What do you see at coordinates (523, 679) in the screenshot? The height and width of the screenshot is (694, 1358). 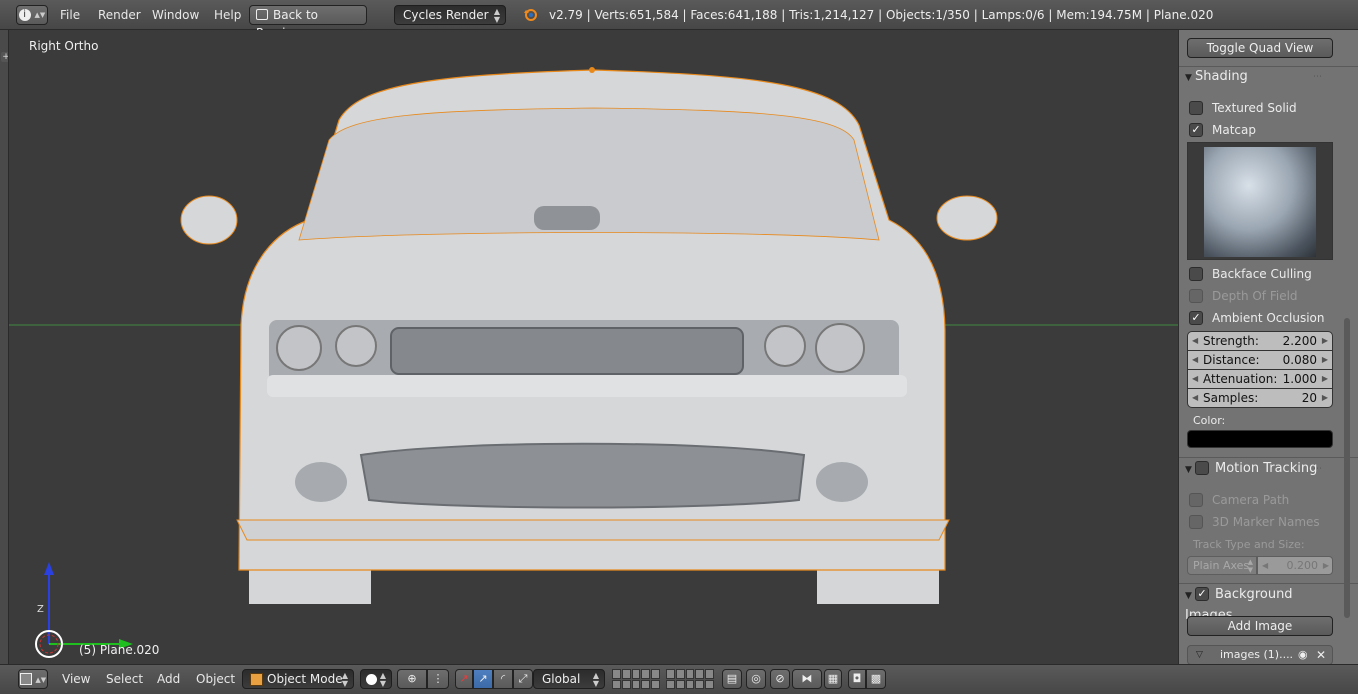 I see `scale-manipulator-button: ⤢` at bounding box center [523, 679].